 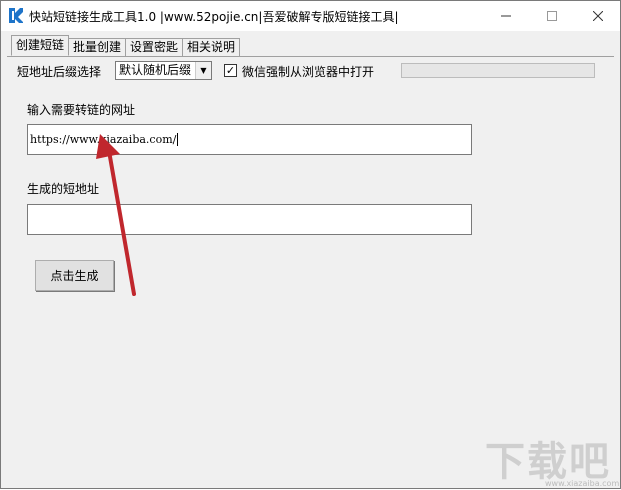 I want to click on tab-create-short-link: 创建短链, so click(x=40, y=45).